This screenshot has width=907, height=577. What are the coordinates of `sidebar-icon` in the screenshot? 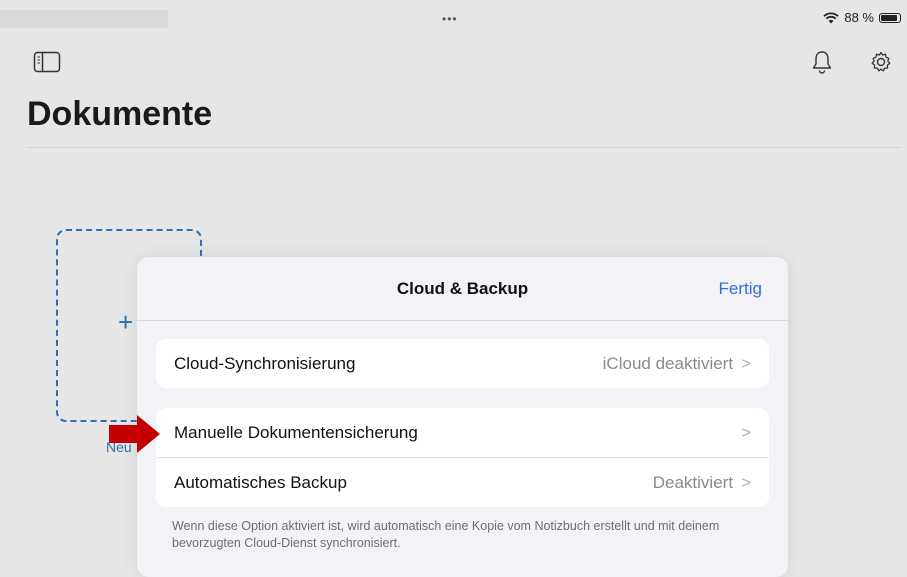 It's located at (47, 62).